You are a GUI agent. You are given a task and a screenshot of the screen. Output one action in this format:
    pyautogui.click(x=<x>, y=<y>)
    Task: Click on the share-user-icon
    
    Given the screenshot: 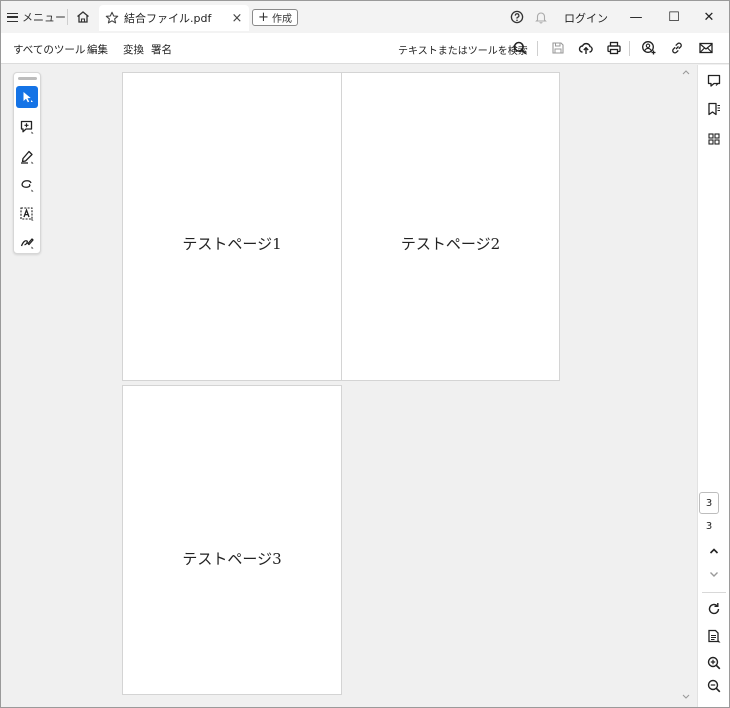 What is the action you would take?
    pyautogui.click(x=649, y=48)
    